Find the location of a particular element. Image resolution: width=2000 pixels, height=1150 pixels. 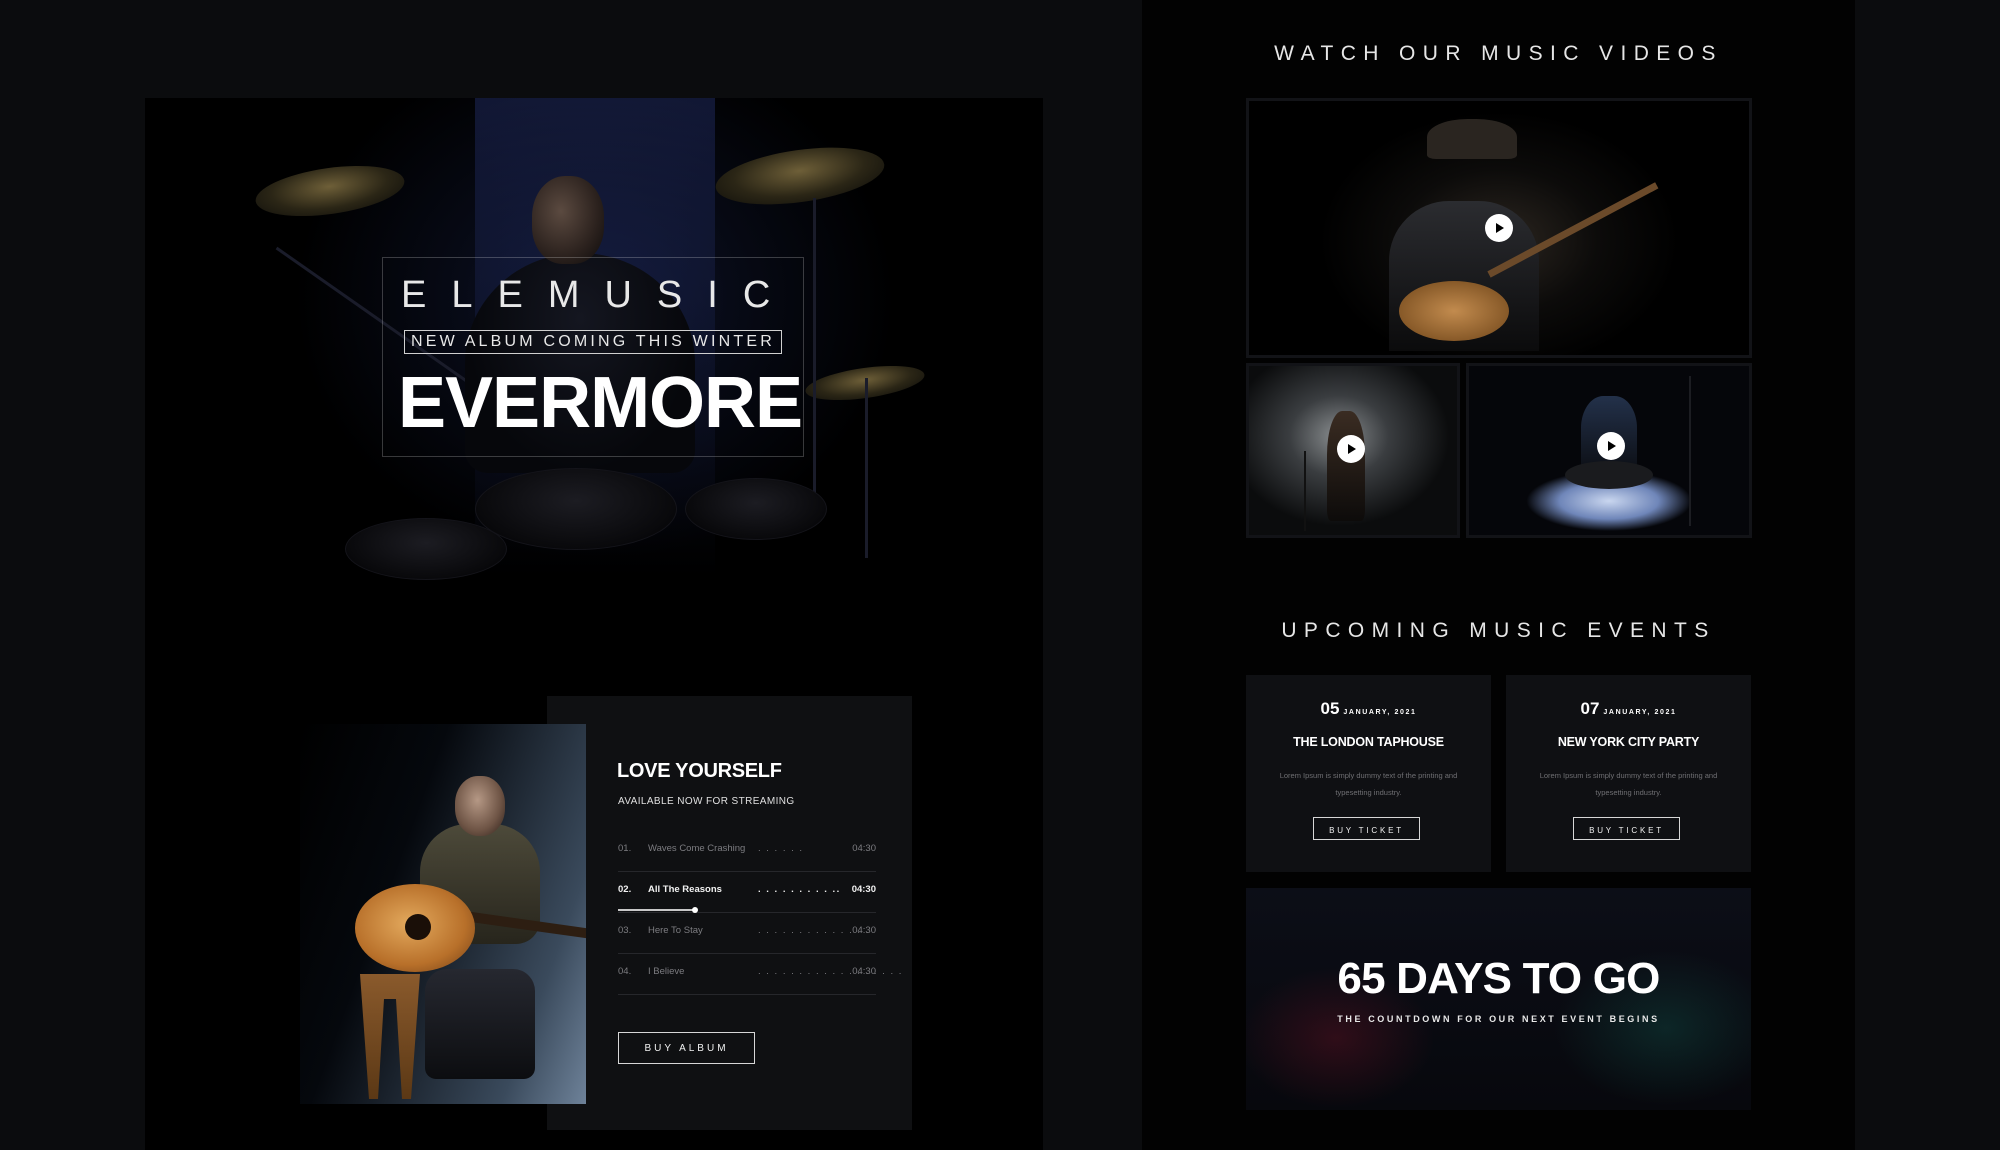

buy-album-button: BUY ALBUM is located at coordinates (686, 1048).